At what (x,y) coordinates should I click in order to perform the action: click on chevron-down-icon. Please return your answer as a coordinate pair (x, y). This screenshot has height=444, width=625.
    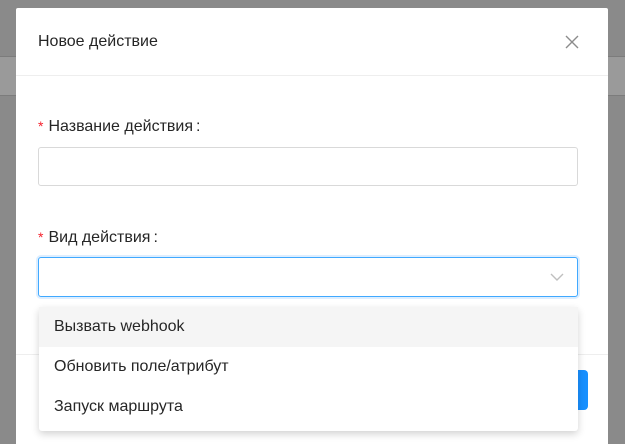
    Looking at the image, I should click on (557, 277).